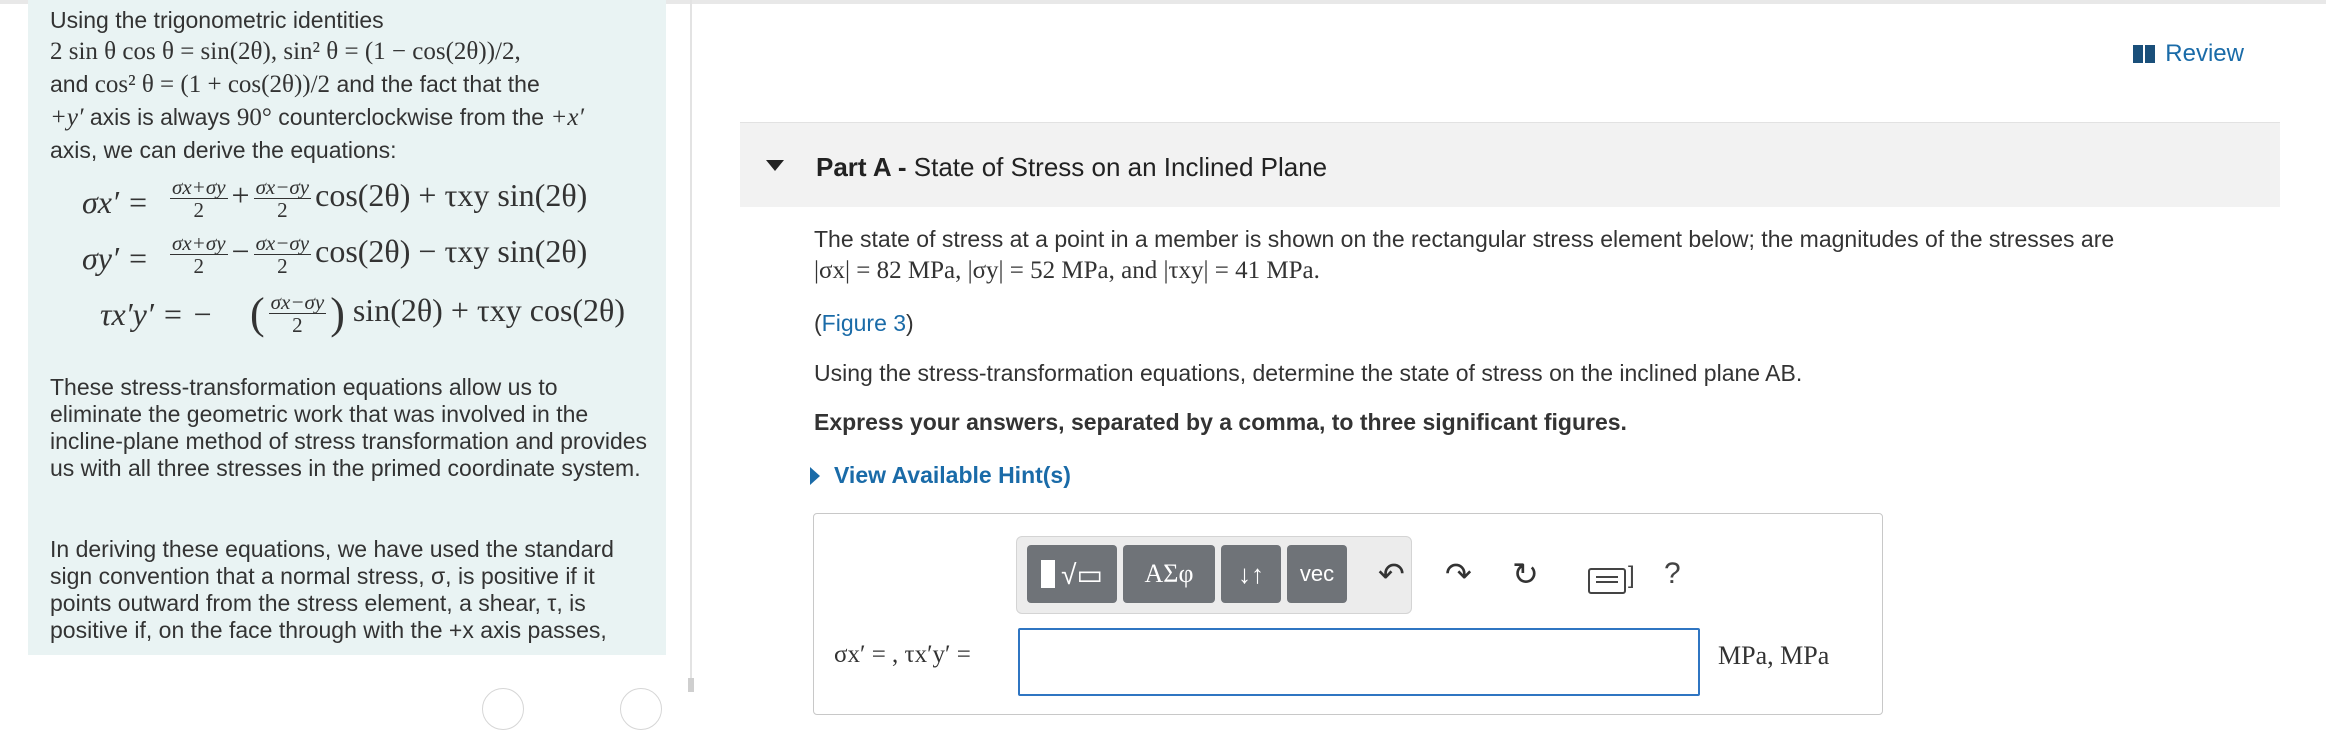 The width and height of the screenshot is (2326, 730). What do you see at coordinates (902, 654) in the screenshot?
I see `answer-label: σx′ = , τx′y′ =` at bounding box center [902, 654].